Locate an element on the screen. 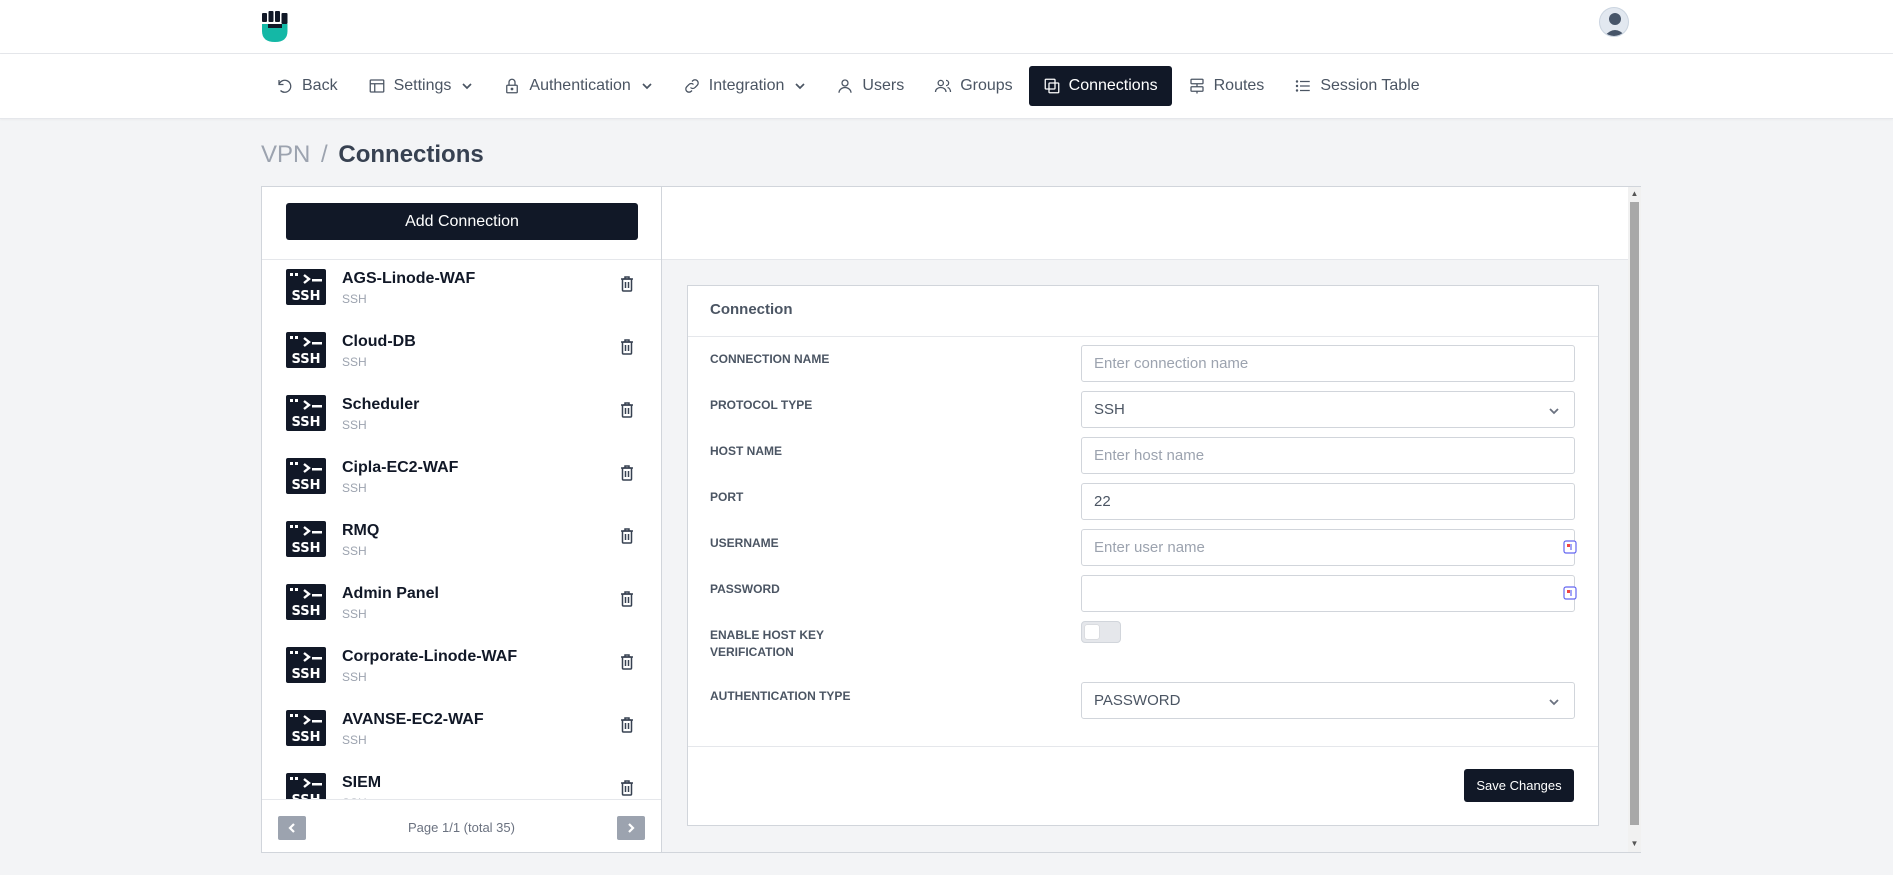 The width and height of the screenshot is (1893, 875). user-avatar is located at coordinates (1614, 22).